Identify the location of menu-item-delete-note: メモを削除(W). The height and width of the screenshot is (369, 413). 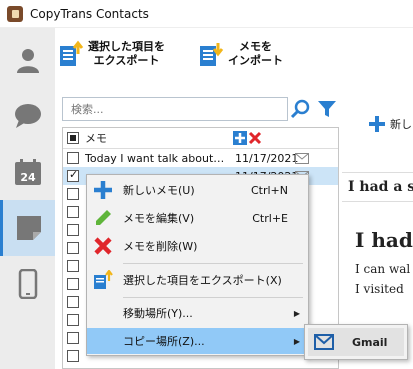
(197, 246).